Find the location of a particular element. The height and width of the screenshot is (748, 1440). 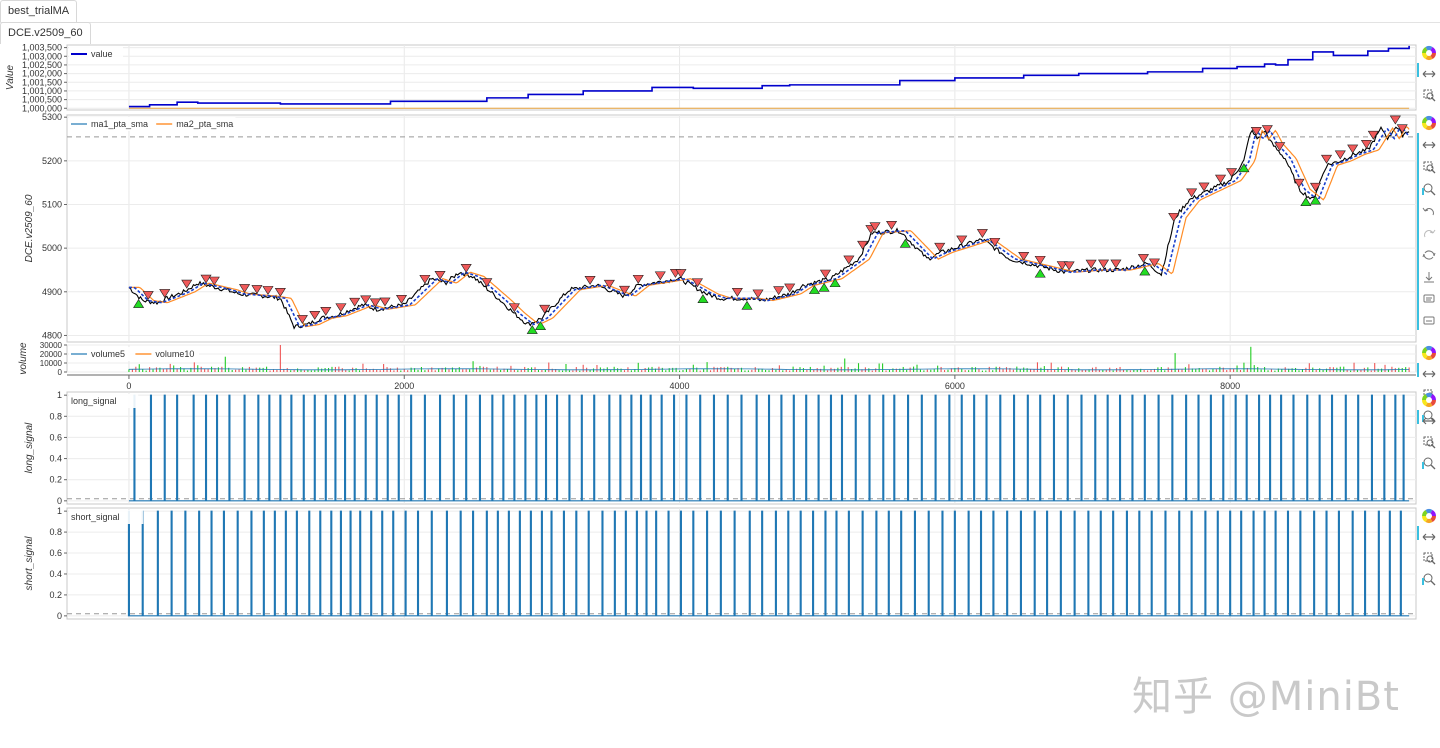

y-tick-label: 5000 is located at coordinates (52, 248).